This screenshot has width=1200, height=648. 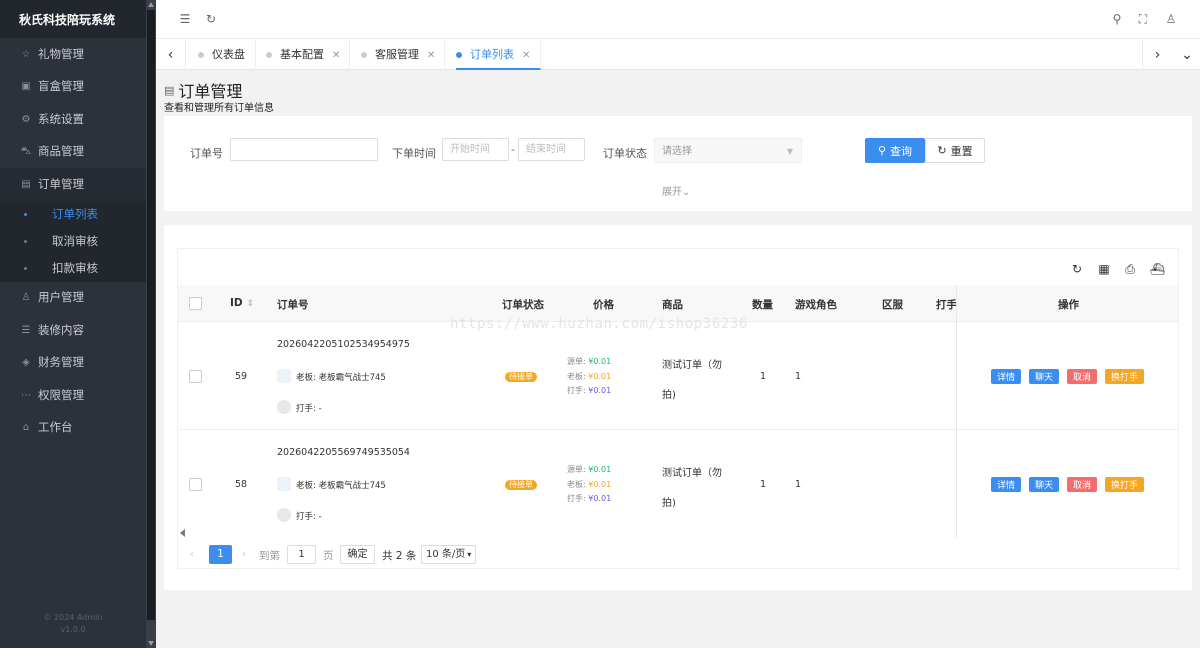 I want to click on sidebar-item-permissions: ⋯ 权限管理, so click(x=78, y=395).